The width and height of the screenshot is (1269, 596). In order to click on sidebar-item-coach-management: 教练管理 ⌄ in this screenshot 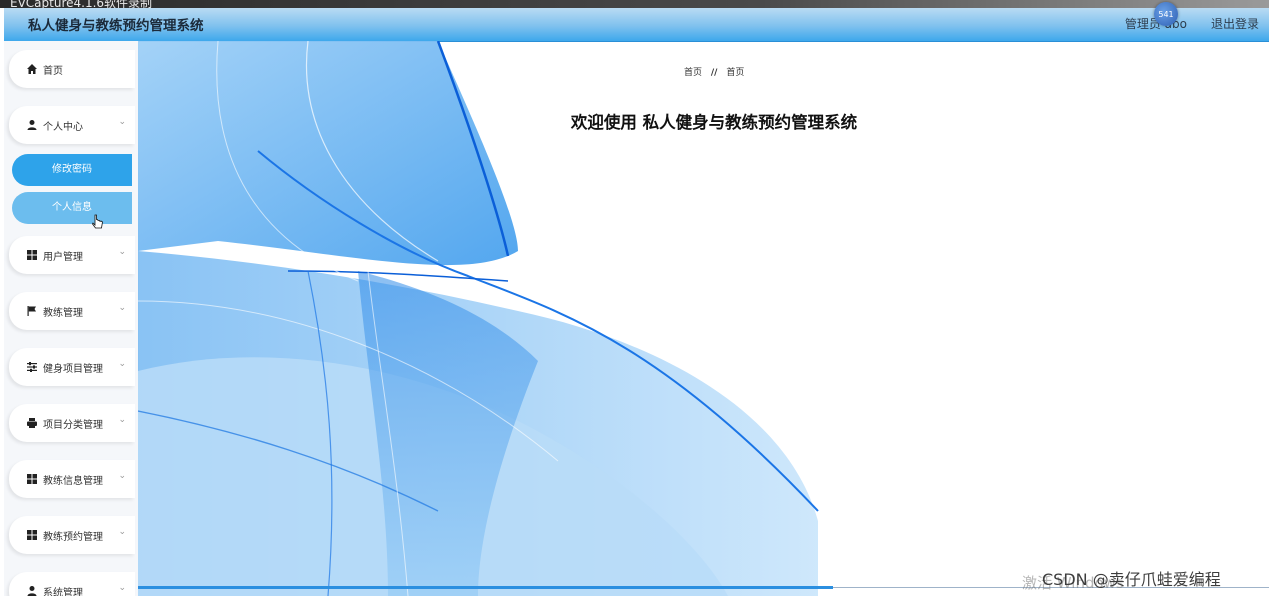, I will do `click(72, 311)`.